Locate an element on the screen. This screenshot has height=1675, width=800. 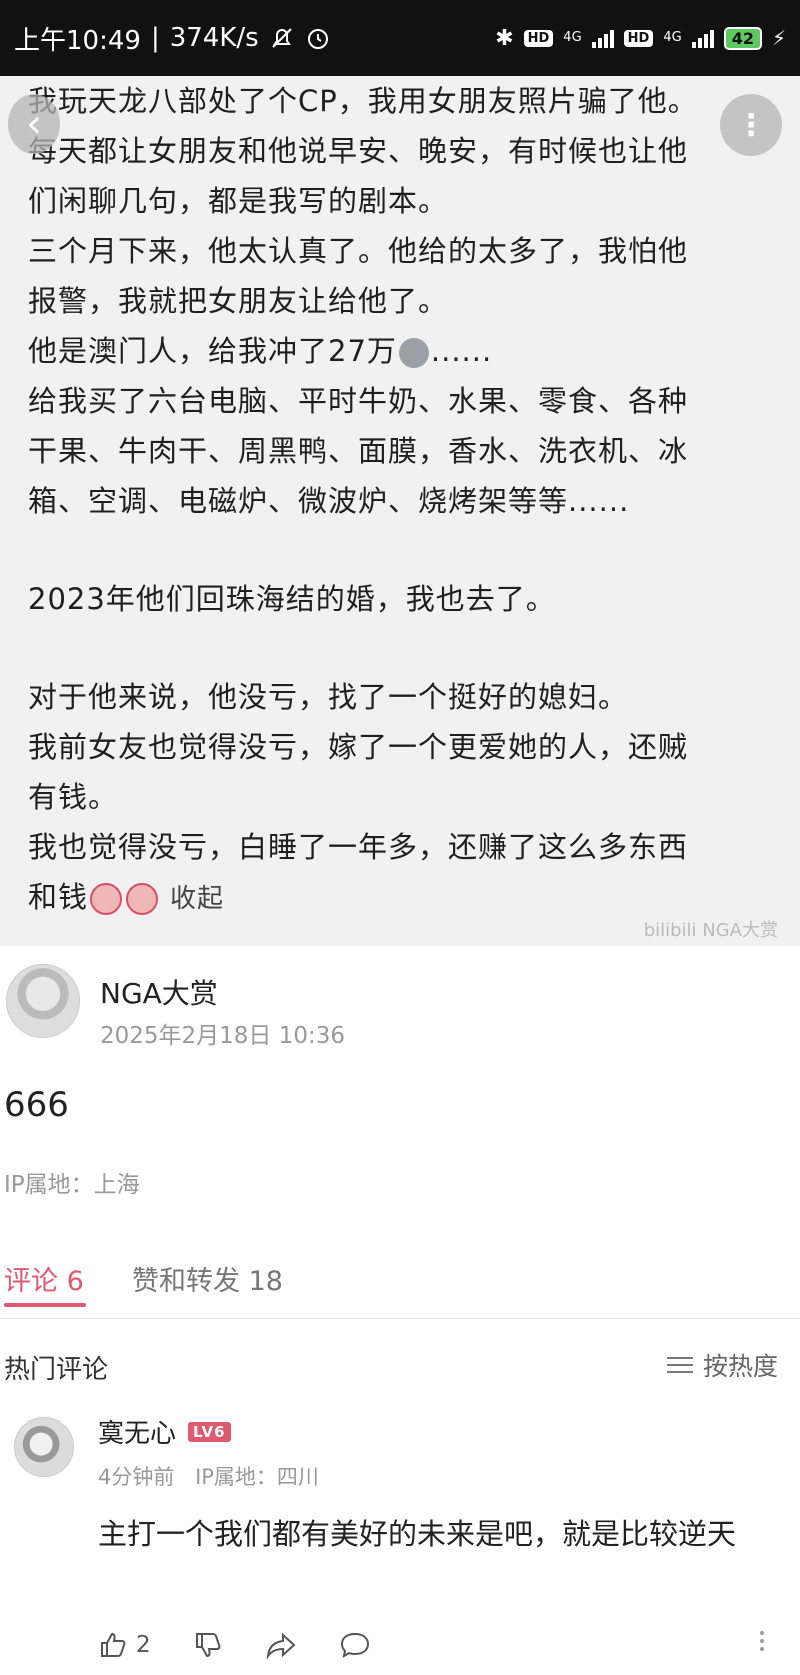
back-button: ‹ is located at coordinates (34, 124).